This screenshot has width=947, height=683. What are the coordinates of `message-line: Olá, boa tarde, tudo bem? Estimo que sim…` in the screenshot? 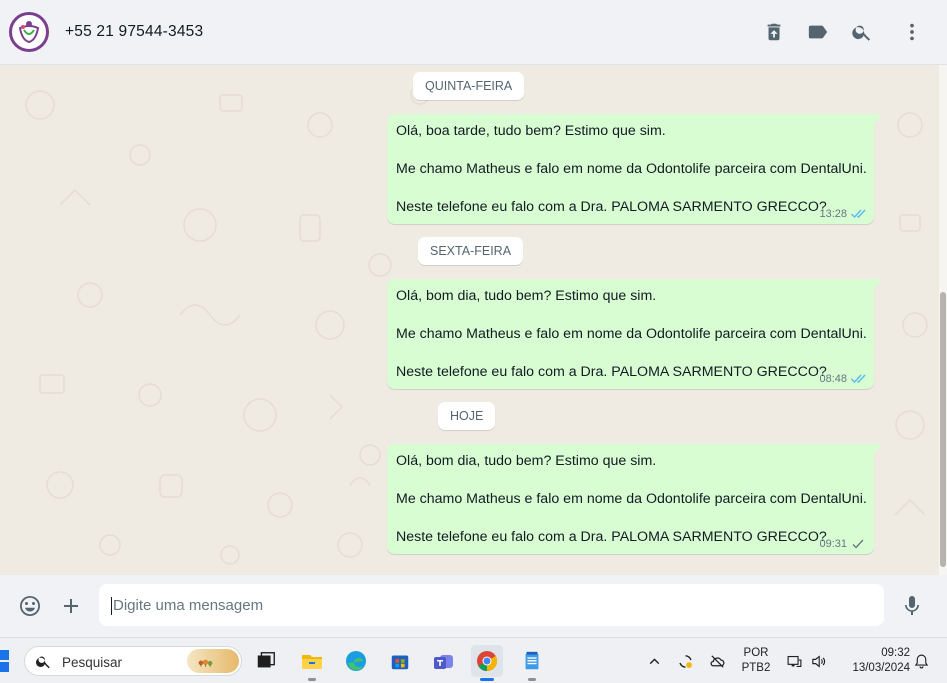 It's located at (531, 131).